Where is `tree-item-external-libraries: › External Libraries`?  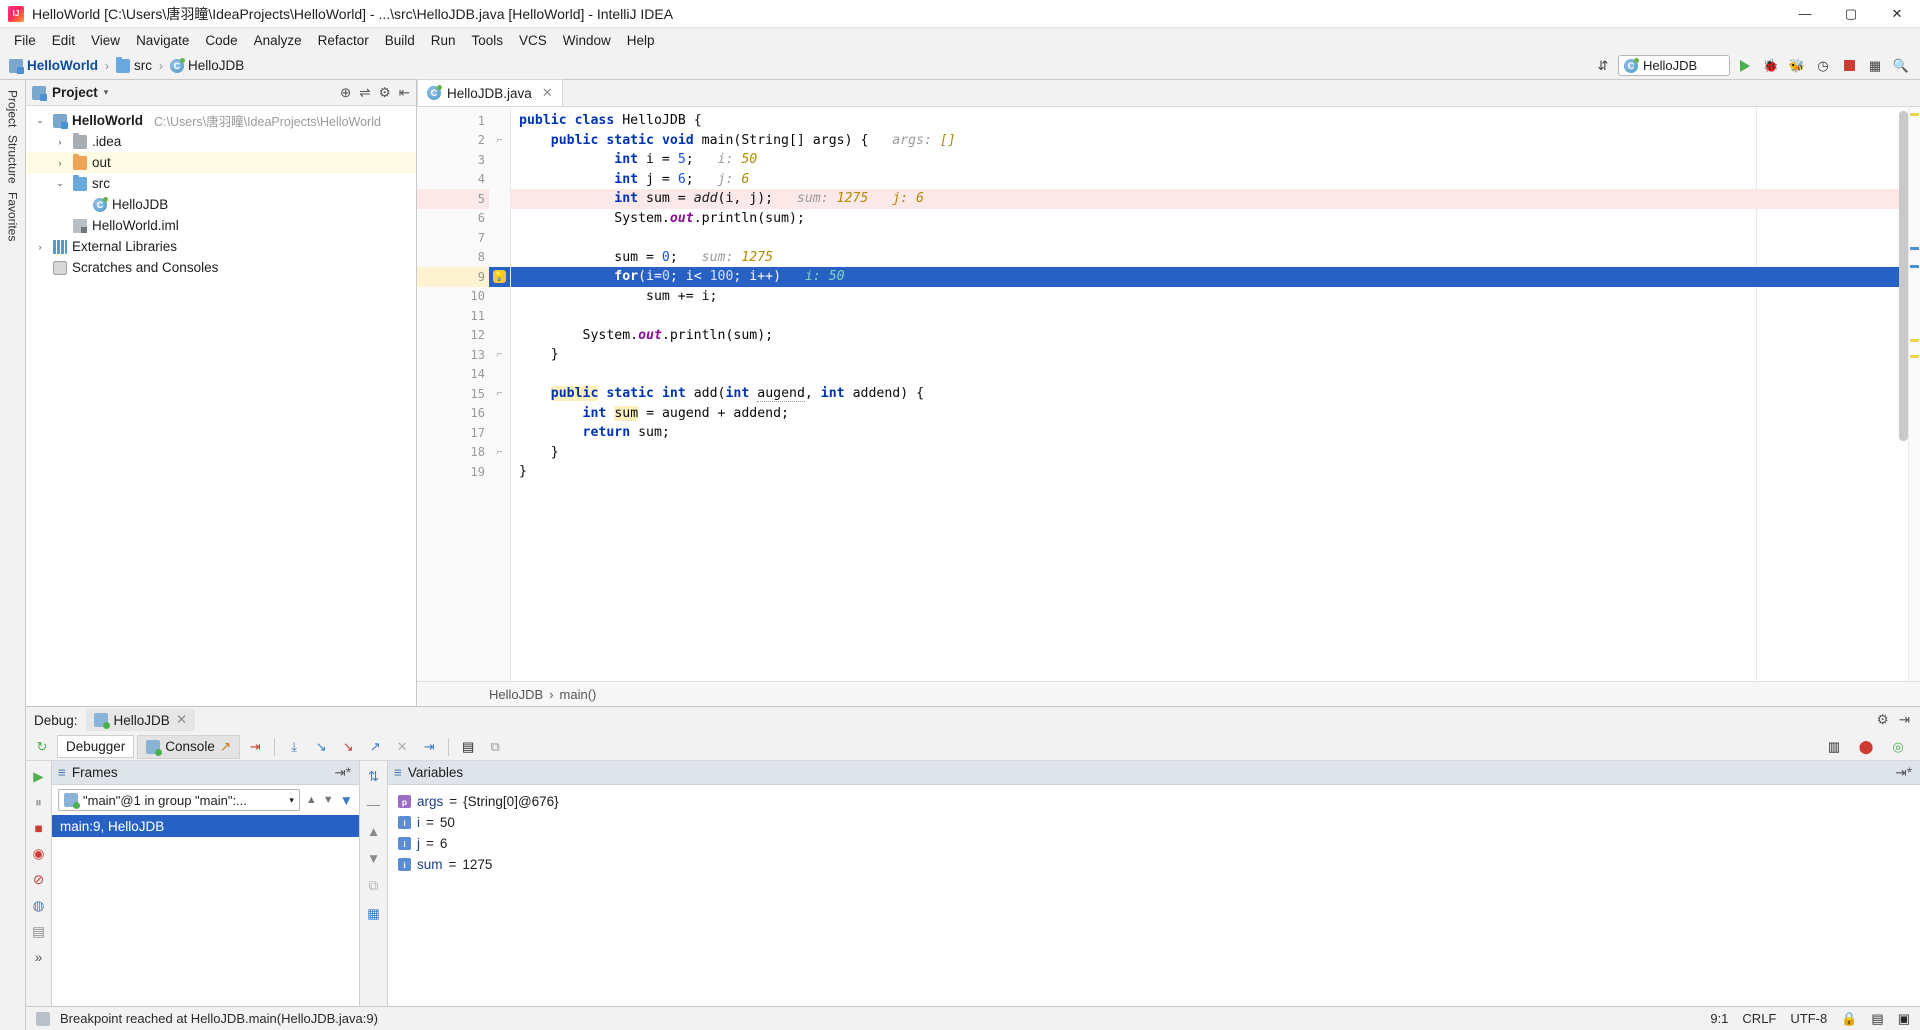
tree-item-external-libraries: › External Libraries is located at coordinates (221, 246).